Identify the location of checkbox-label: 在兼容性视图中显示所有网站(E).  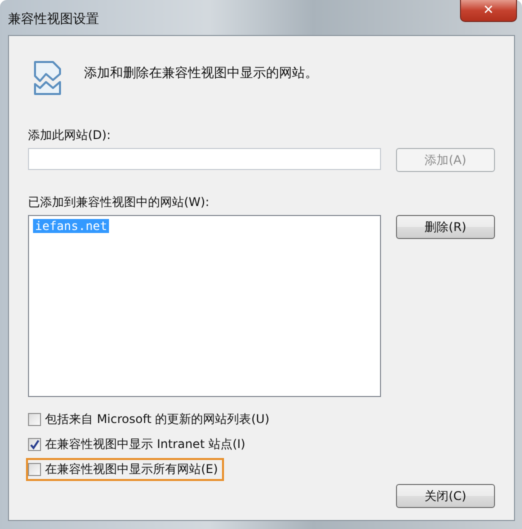
(131, 469).